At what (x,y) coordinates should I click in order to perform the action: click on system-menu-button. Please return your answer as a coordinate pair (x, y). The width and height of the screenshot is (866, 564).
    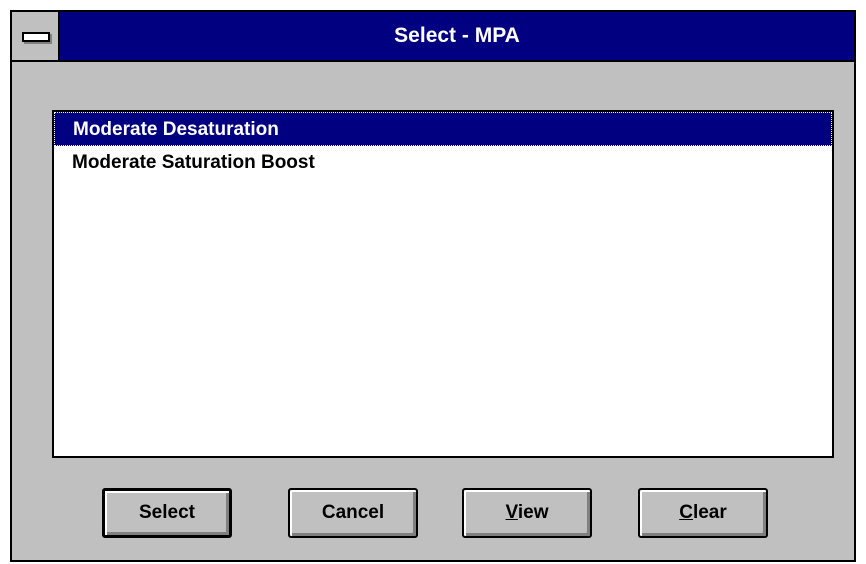
    Looking at the image, I should click on (36, 36).